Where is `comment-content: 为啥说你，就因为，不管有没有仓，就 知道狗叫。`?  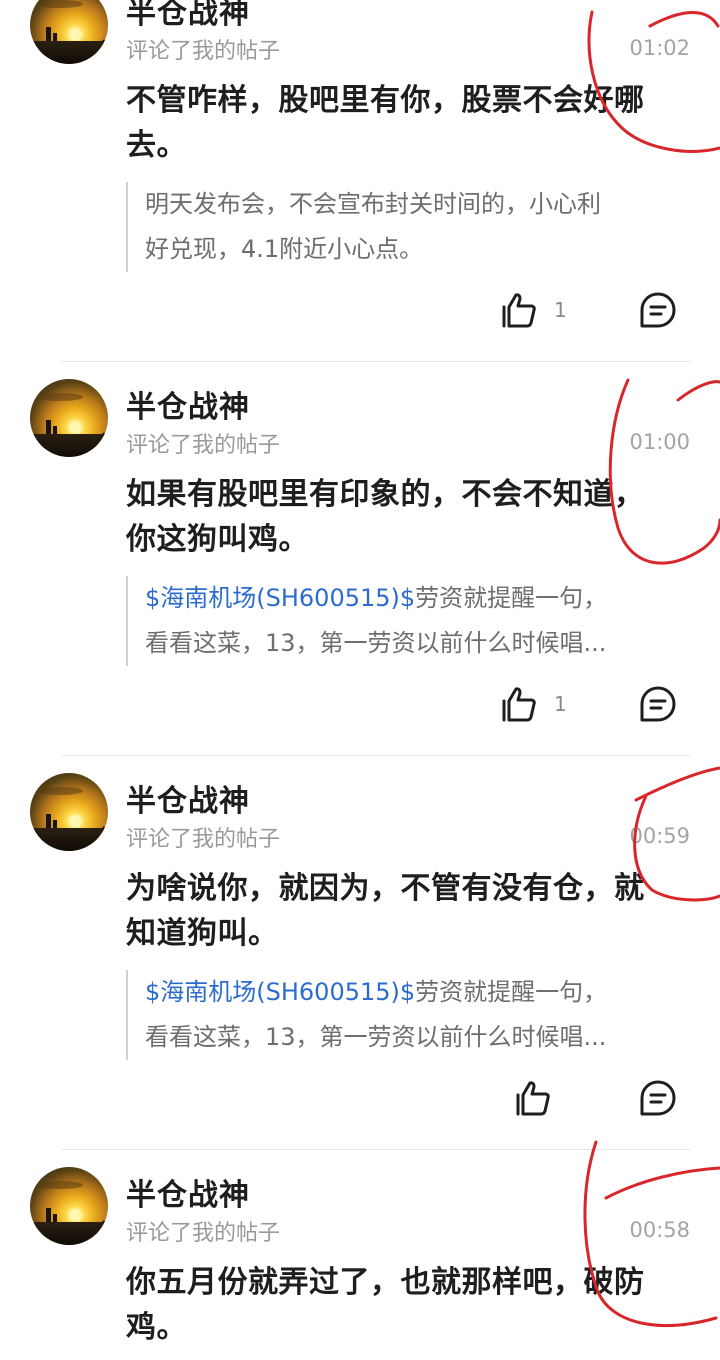
comment-content: 为啥说你，就因为，不管有没有仓，就 知道狗叫。 is located at coordinates (406, 911).